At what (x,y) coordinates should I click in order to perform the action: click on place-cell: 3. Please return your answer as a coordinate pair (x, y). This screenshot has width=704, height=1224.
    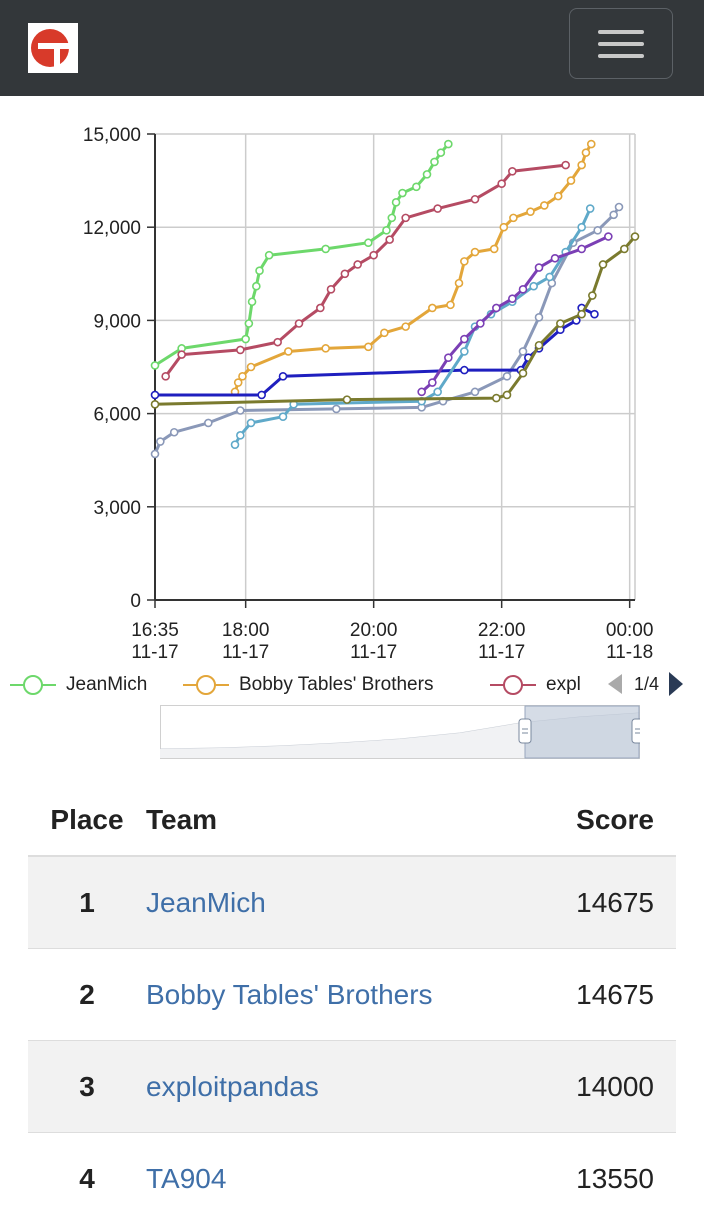
    Looking at the image, I should click on (87, 1087).